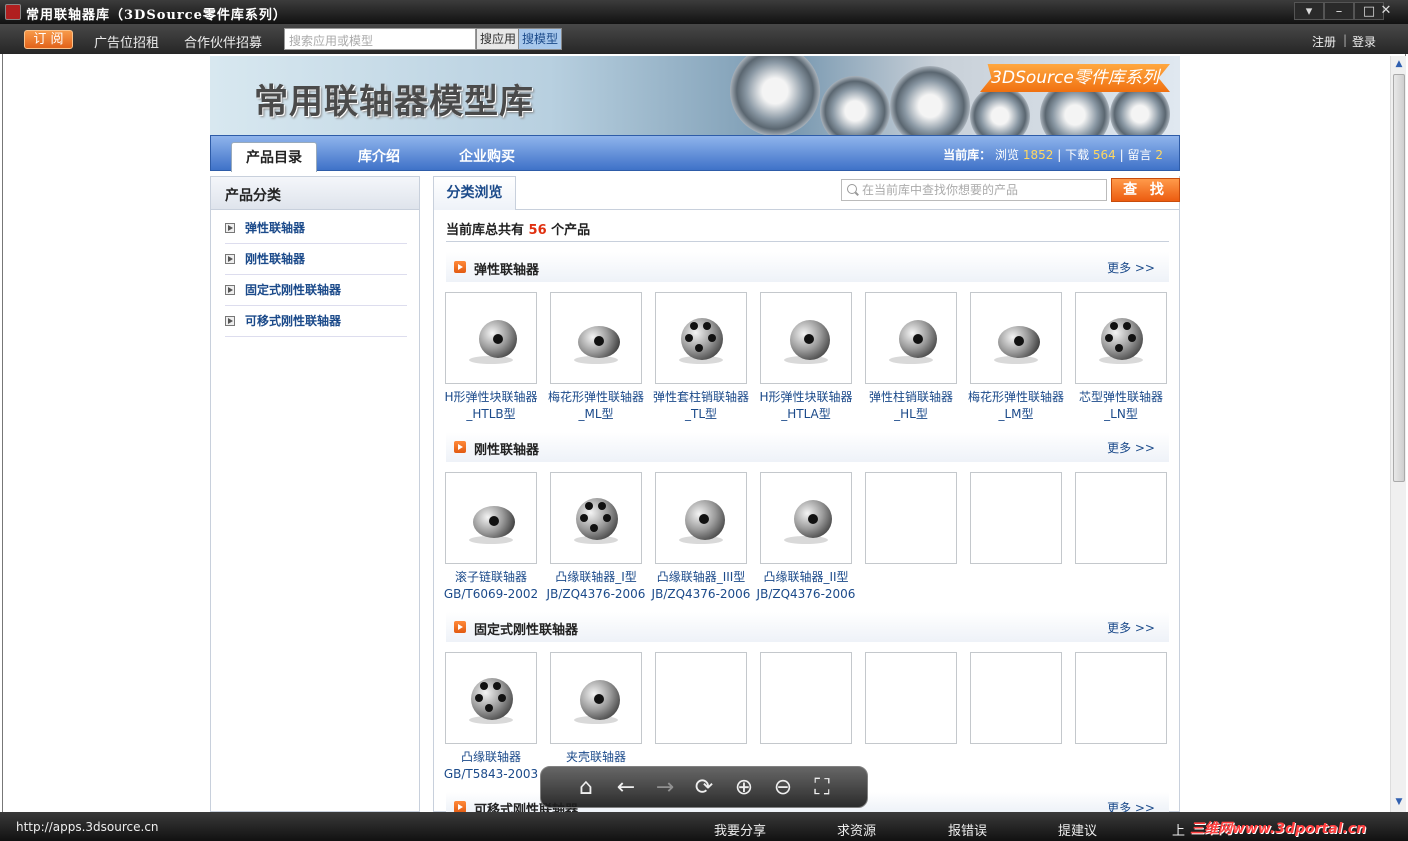 This screenshot has height=841, width=1408. I want to click on scroll-thumb, so click(1399, 278).